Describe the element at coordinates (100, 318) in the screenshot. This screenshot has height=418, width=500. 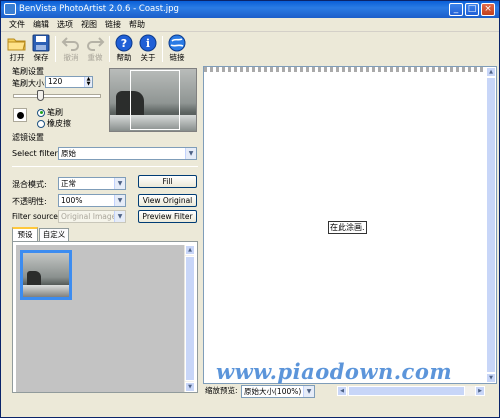
I see `preset-thumbnail-list` at that location.